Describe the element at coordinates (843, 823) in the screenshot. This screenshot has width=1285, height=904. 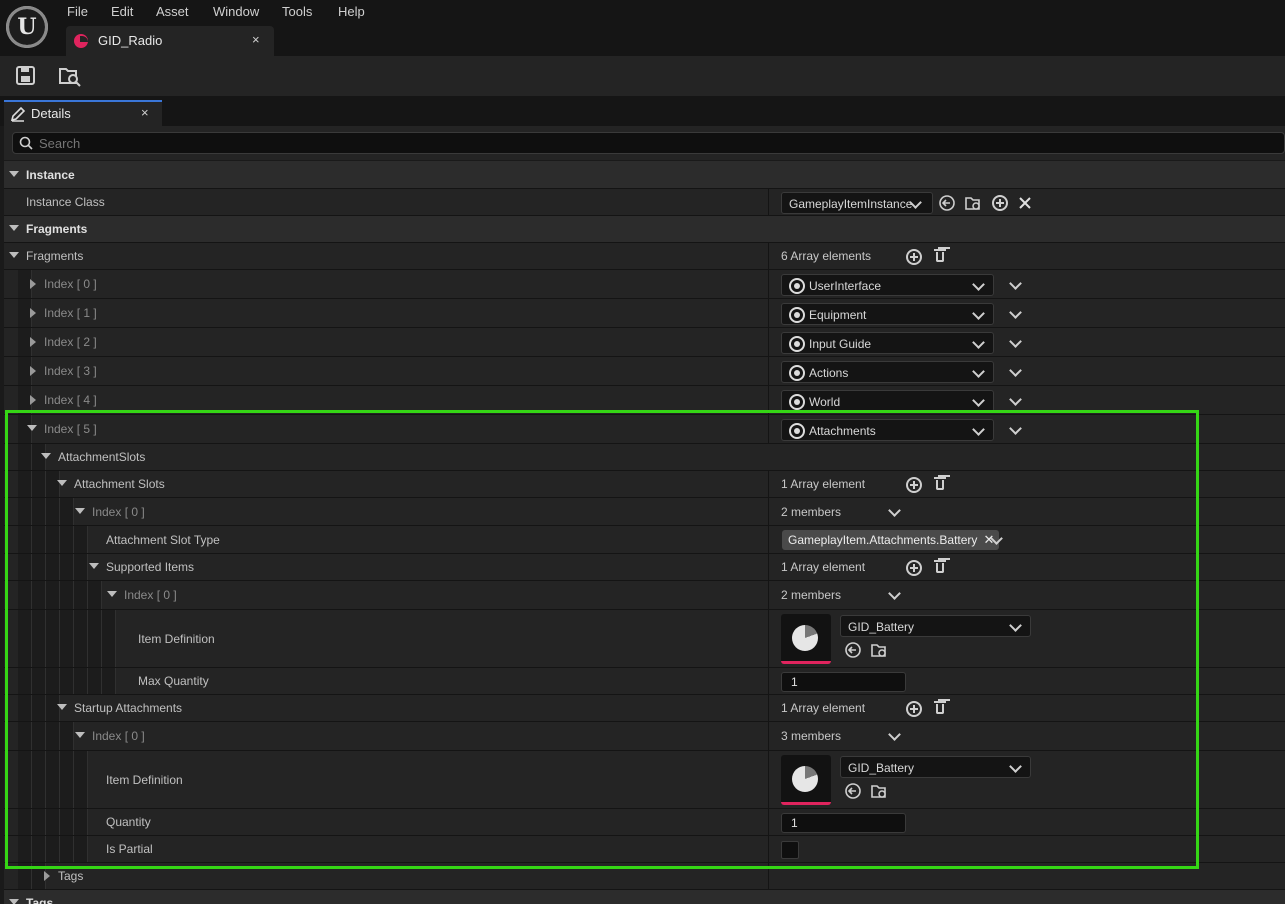
I see `quantity-input: 1` at that location.